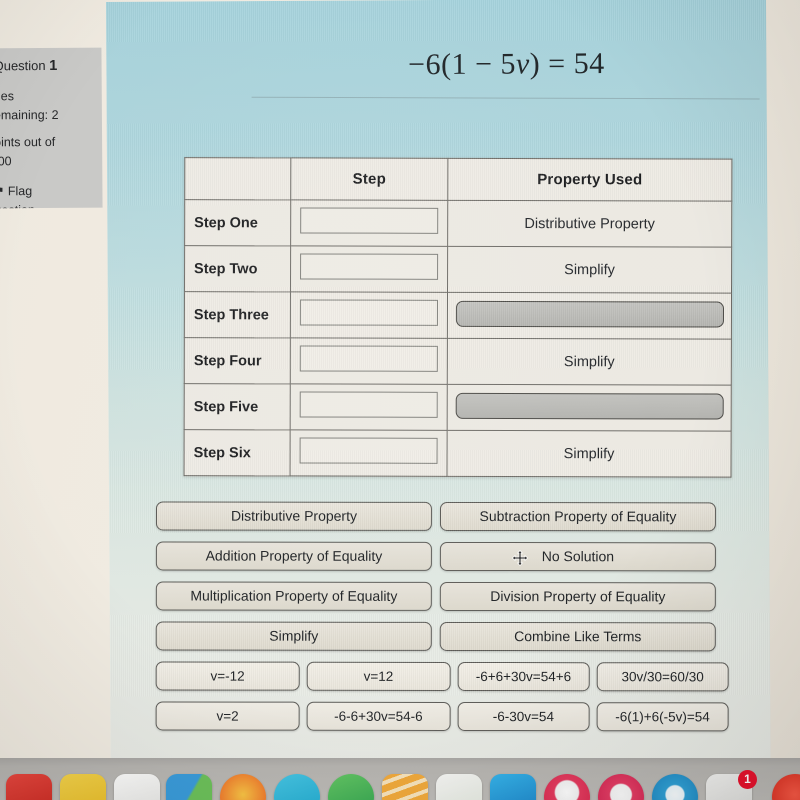 The height and width of the screenshot is (800, 800). What do you see at coordinates (237, 178) in the screenshot?
I see `header-blank` at bounding box center [237, 178].